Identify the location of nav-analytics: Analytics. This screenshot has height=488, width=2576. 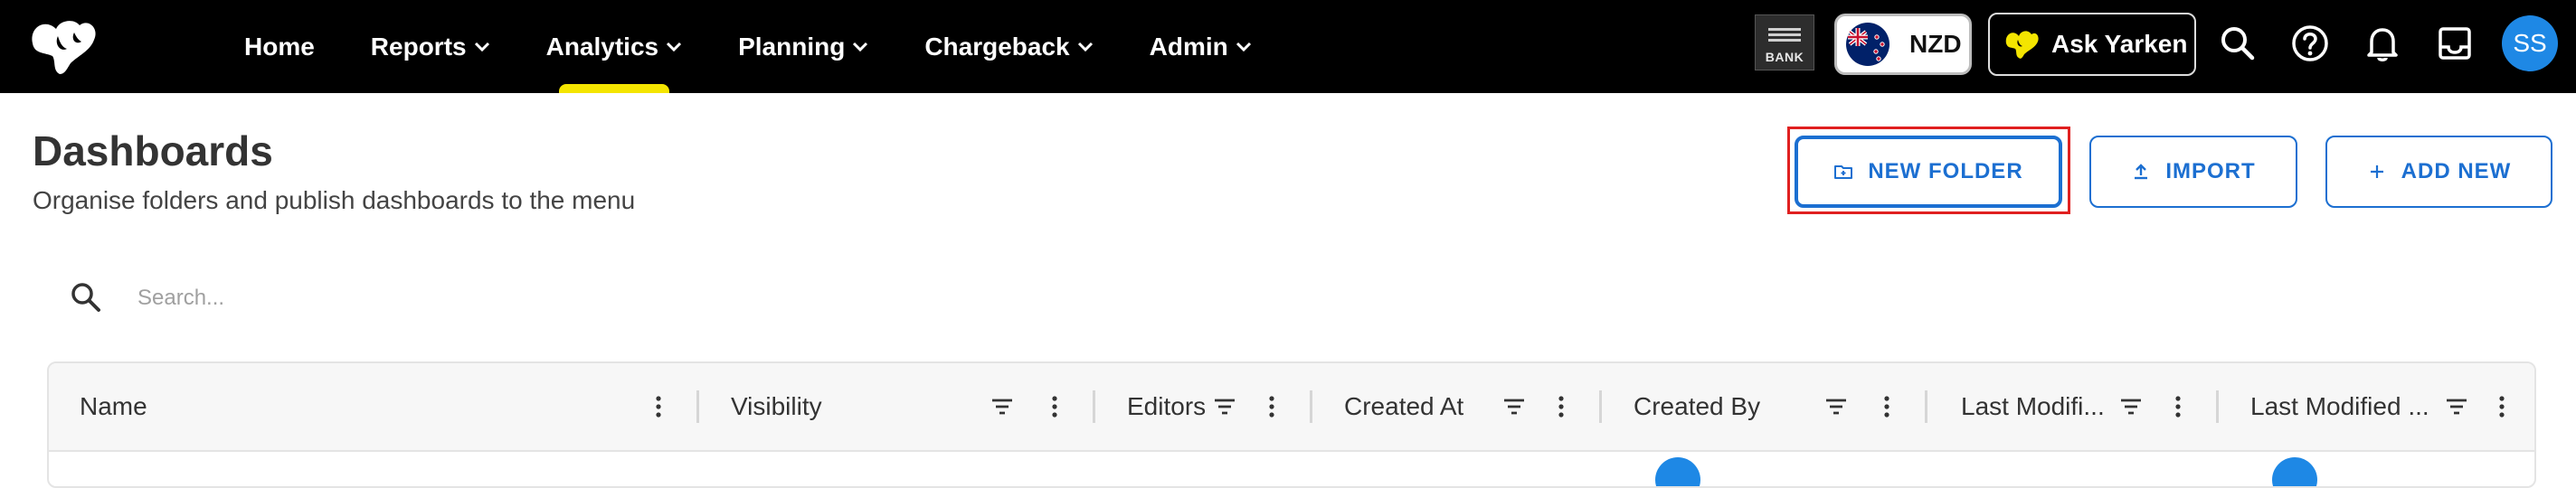
(615, 46).